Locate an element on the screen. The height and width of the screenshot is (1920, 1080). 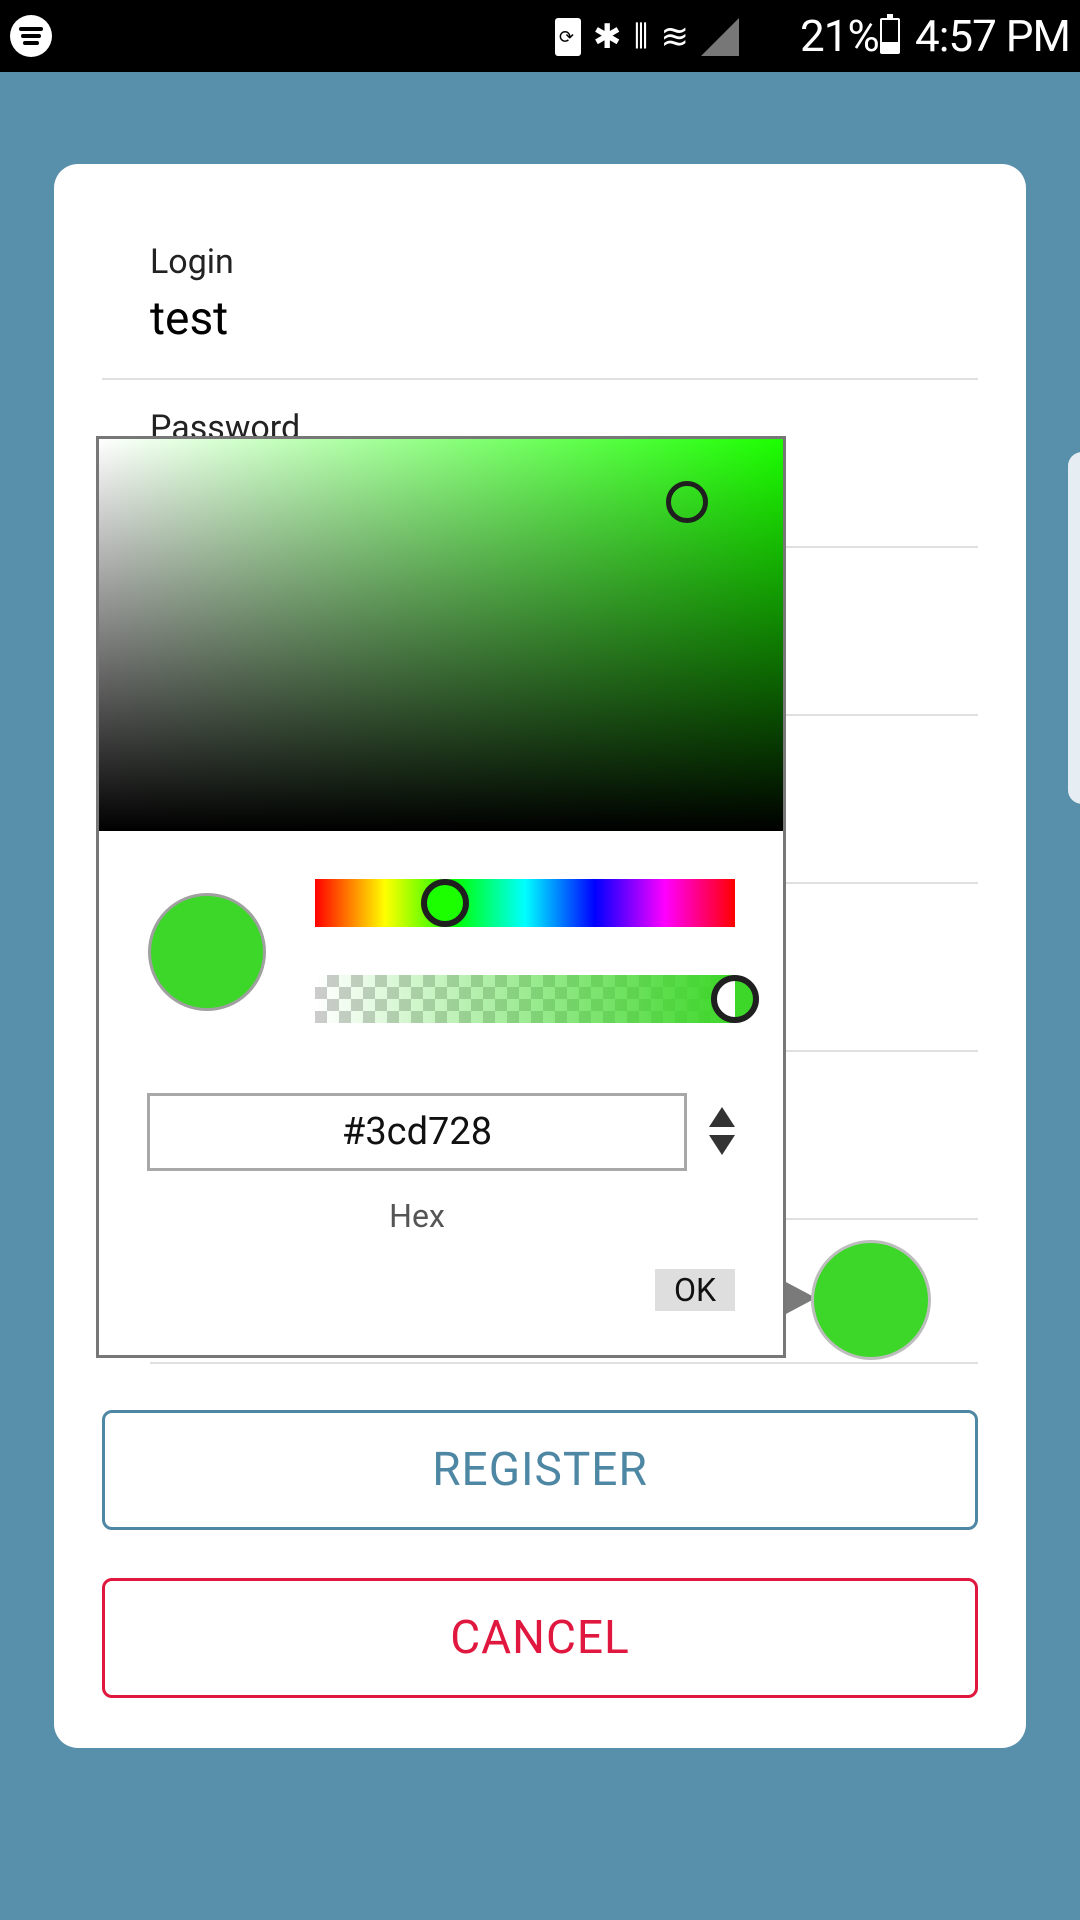
login-value: test is located at coordinates (189, 319).